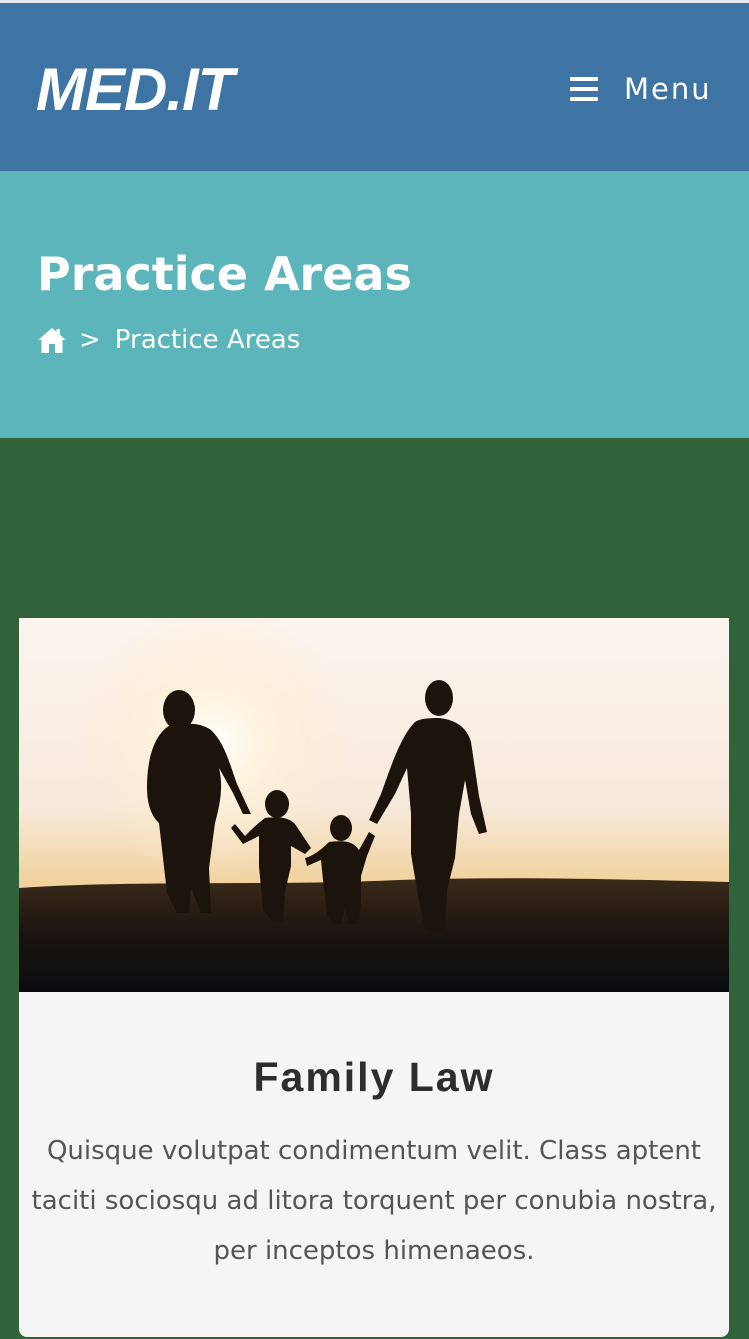  I want to click on page-title: Practice Areas, so click(224, 274).